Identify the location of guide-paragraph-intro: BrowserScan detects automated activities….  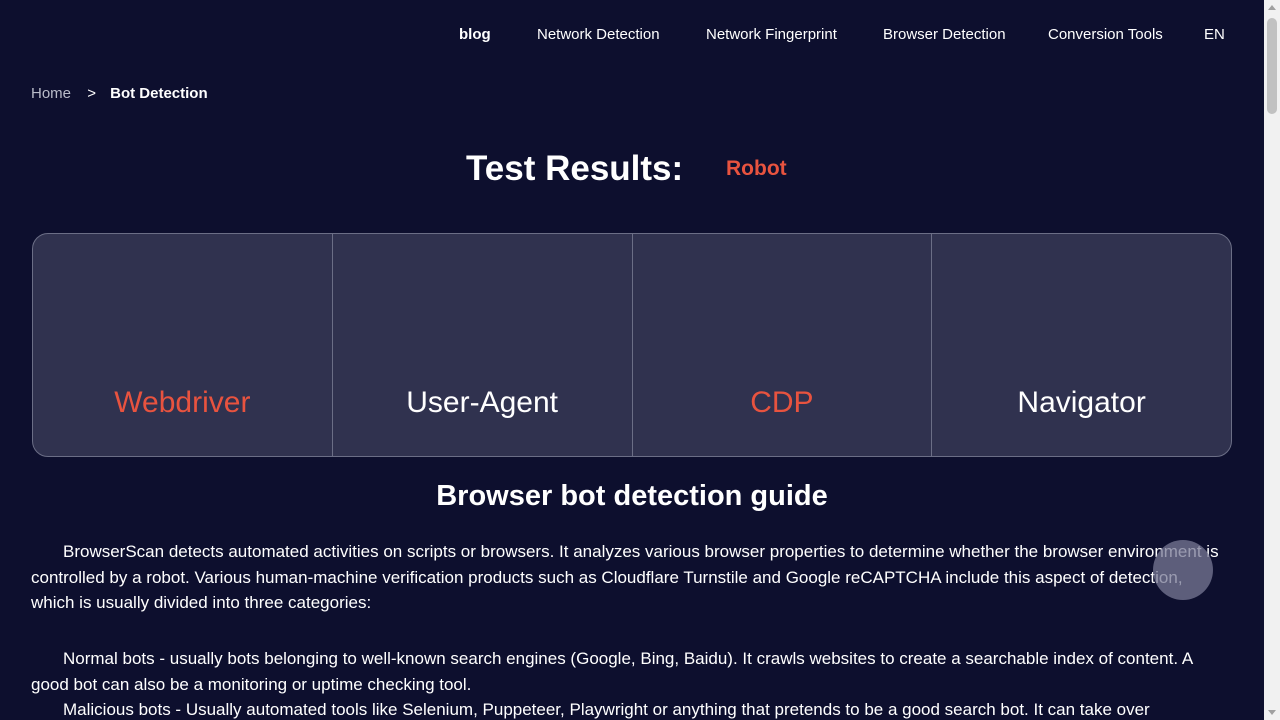
(625, 577).